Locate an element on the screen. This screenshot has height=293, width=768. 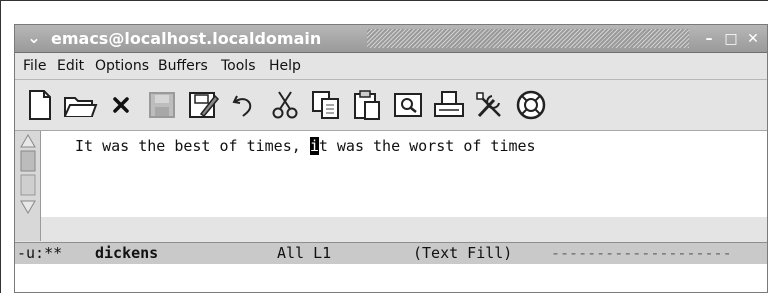
title-bar-hatch is located at coordinates (528, 38).